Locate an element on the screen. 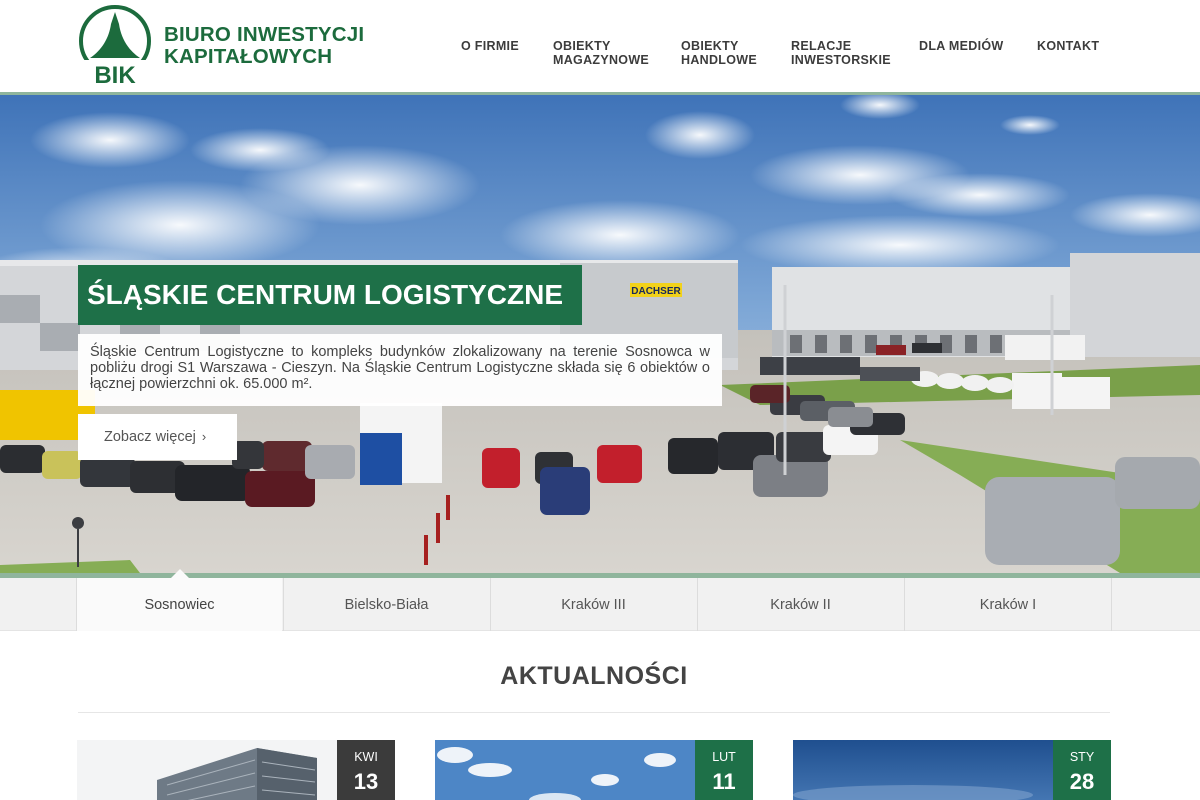 Image resolution: width=1200 pixels, height=800 pixels. nav-label: KONTAKT is located at coordinates (1068, 46).